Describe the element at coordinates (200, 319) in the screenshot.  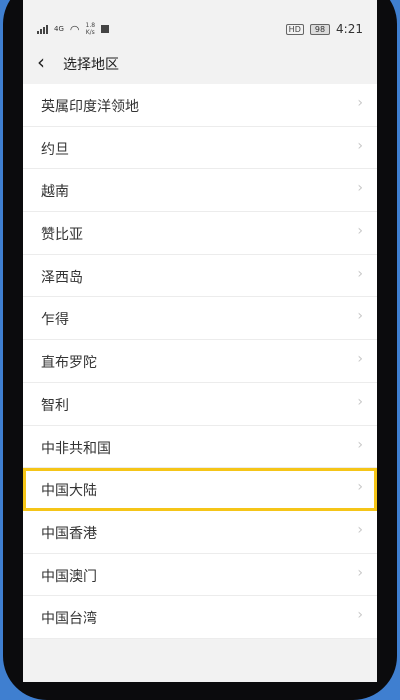
I see `region-row: 乍得 ›` at that location.